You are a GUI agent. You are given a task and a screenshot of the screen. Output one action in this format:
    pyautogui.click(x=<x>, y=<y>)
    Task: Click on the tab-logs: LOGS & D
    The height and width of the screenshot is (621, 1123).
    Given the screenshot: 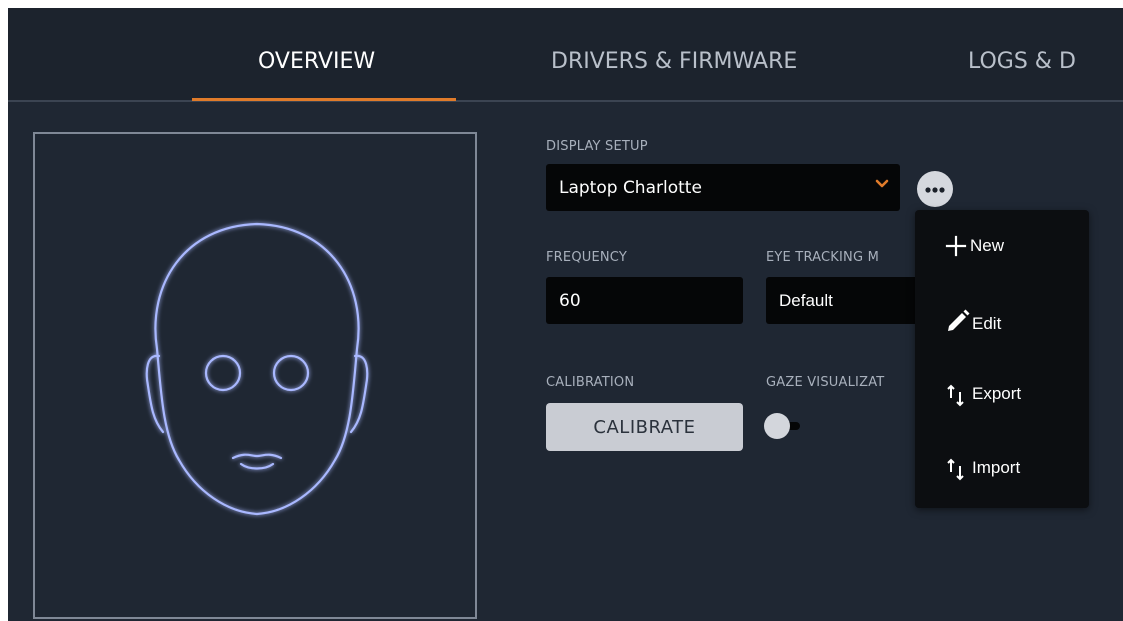 What is the action you would take?
    pyautogui.click(x=1022, y=54)
    